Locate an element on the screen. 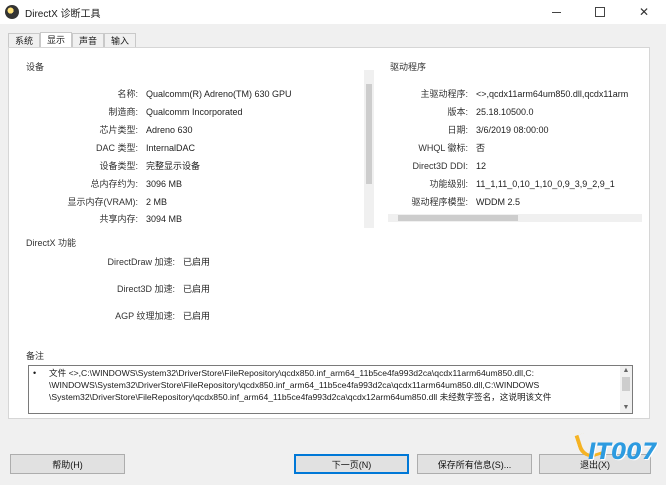  scroll-up-icon: ▲ is located at coordinates (626, 371).